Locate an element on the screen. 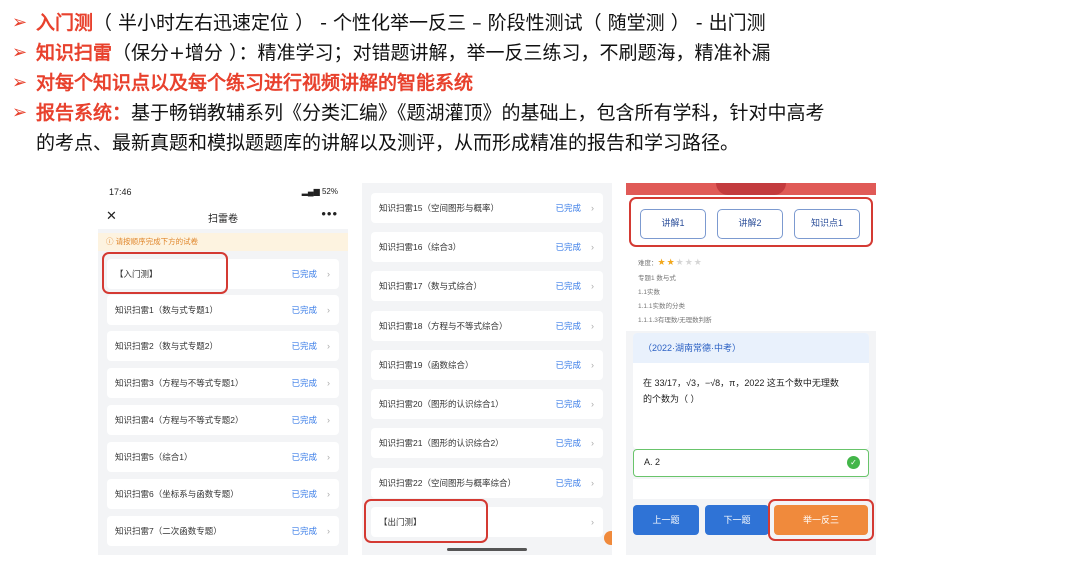 The image size is (1080, 578). status-time: 17:46 is located at coordinates (120, 192).